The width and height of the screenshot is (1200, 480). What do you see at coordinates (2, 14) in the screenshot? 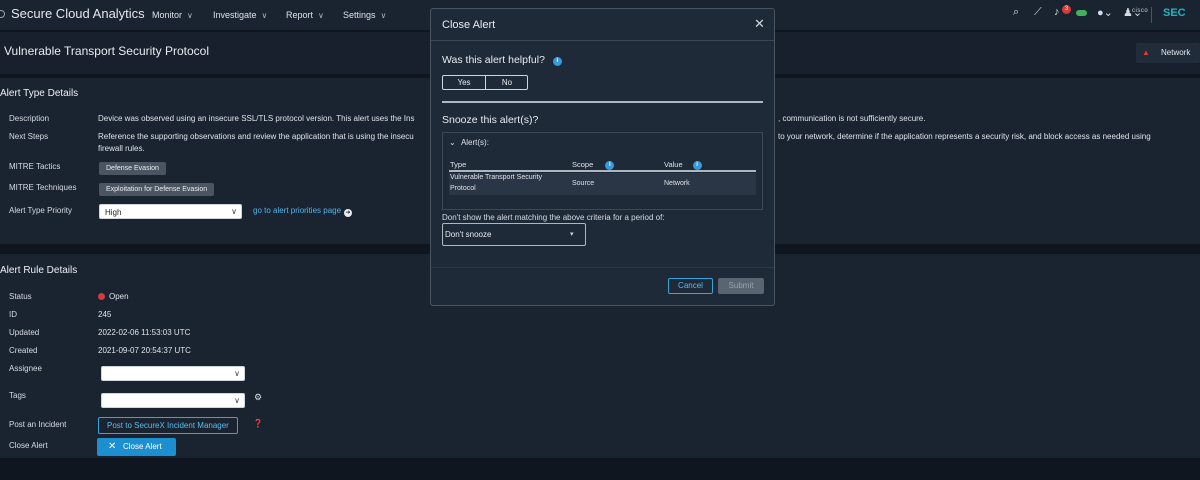
I see `app-logo-icon` at bounding box center [2, 14].